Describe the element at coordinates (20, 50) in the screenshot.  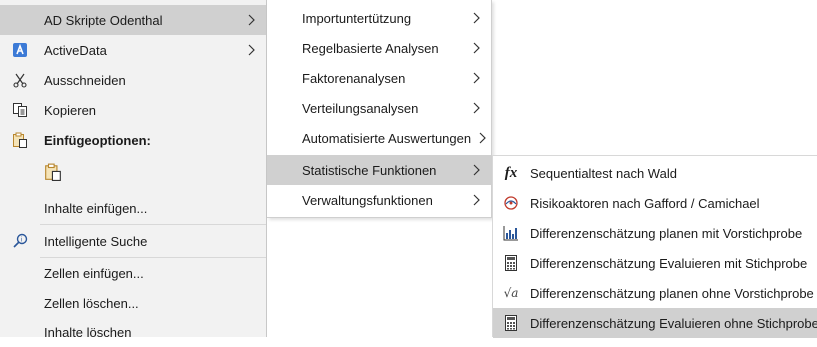
I see `activedata-icon` at that location.